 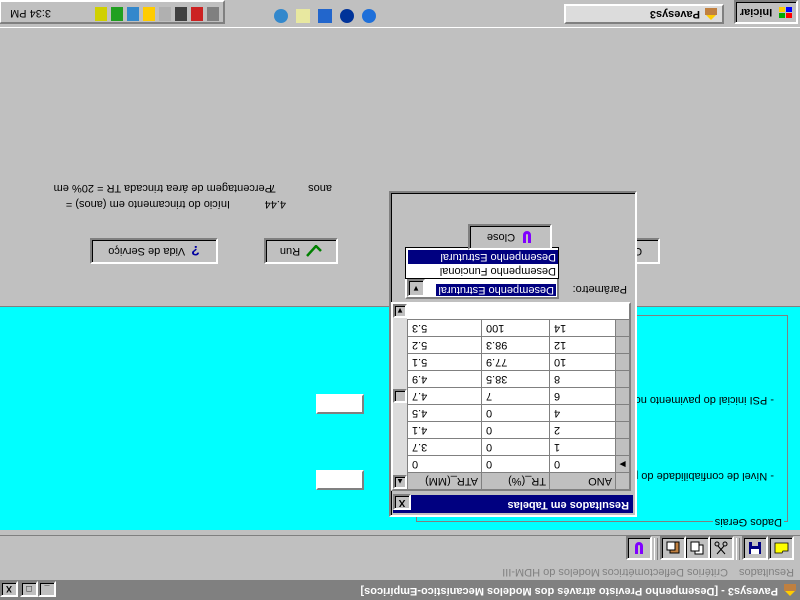 I want to click on grid-cell: 1, so click(x=582, y=446).